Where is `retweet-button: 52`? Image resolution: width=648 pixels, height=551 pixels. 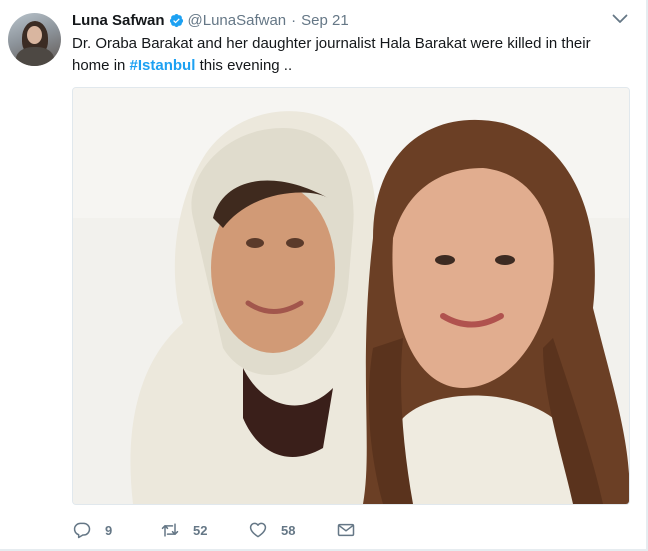
retweet-button: 52 is located at coordinates (204, 530).